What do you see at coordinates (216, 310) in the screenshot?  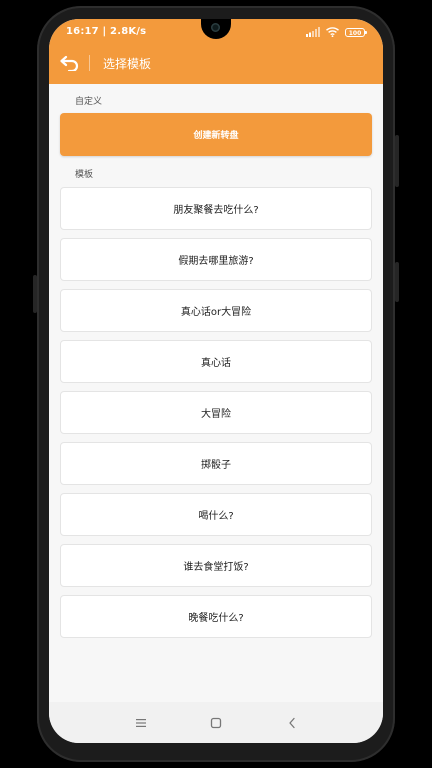 I see `template-item-truth-or-dare: 真心话or大冒险` at bounding box center [216, 310].